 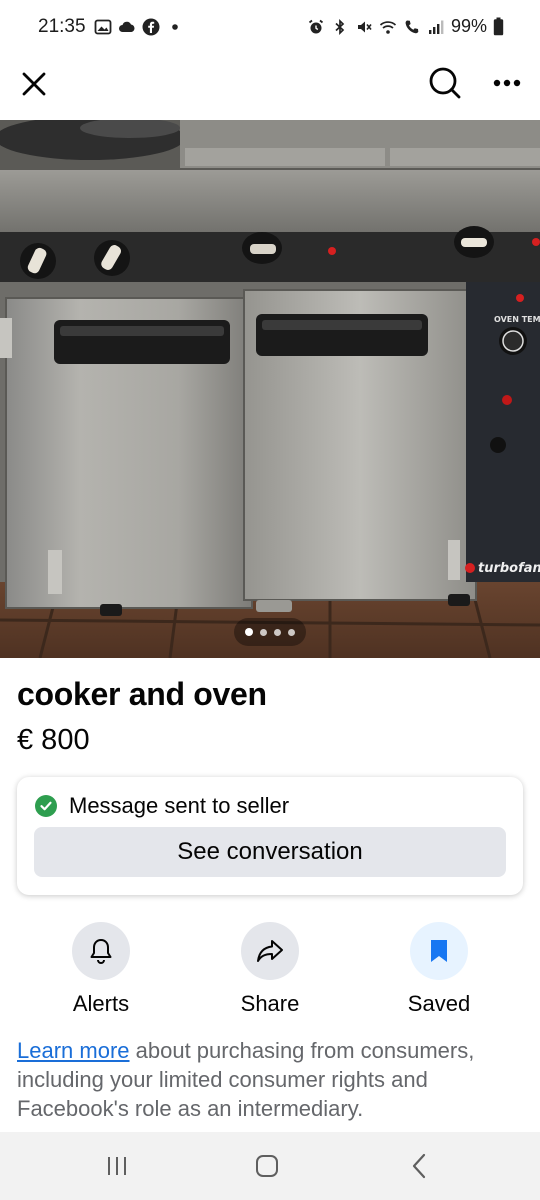 I want to click on system-nav-bar, so click(x=270, y=1166).